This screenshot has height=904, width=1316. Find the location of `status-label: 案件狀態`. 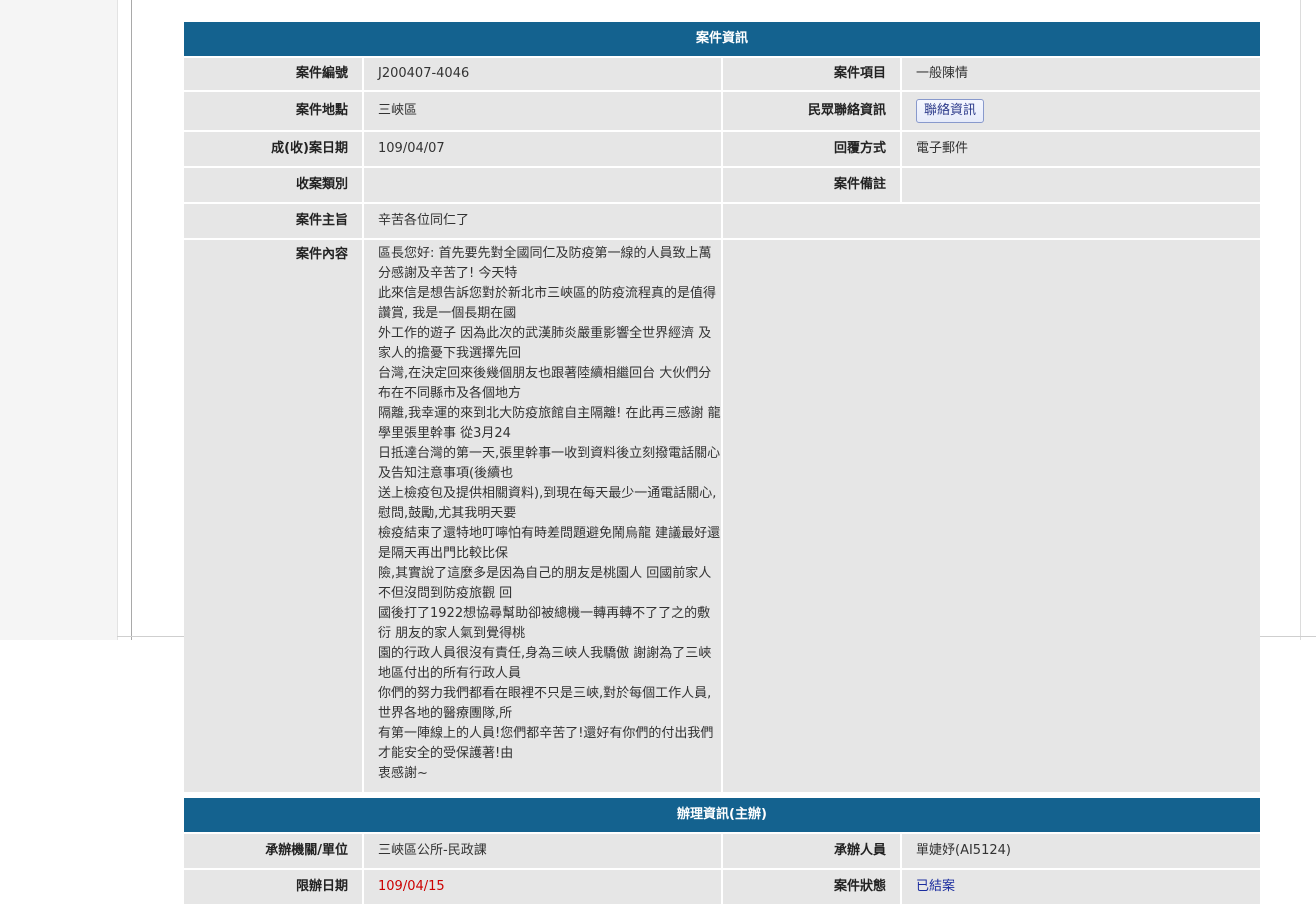

status-label: 案件狀態 is located at coordinates (810, 887).